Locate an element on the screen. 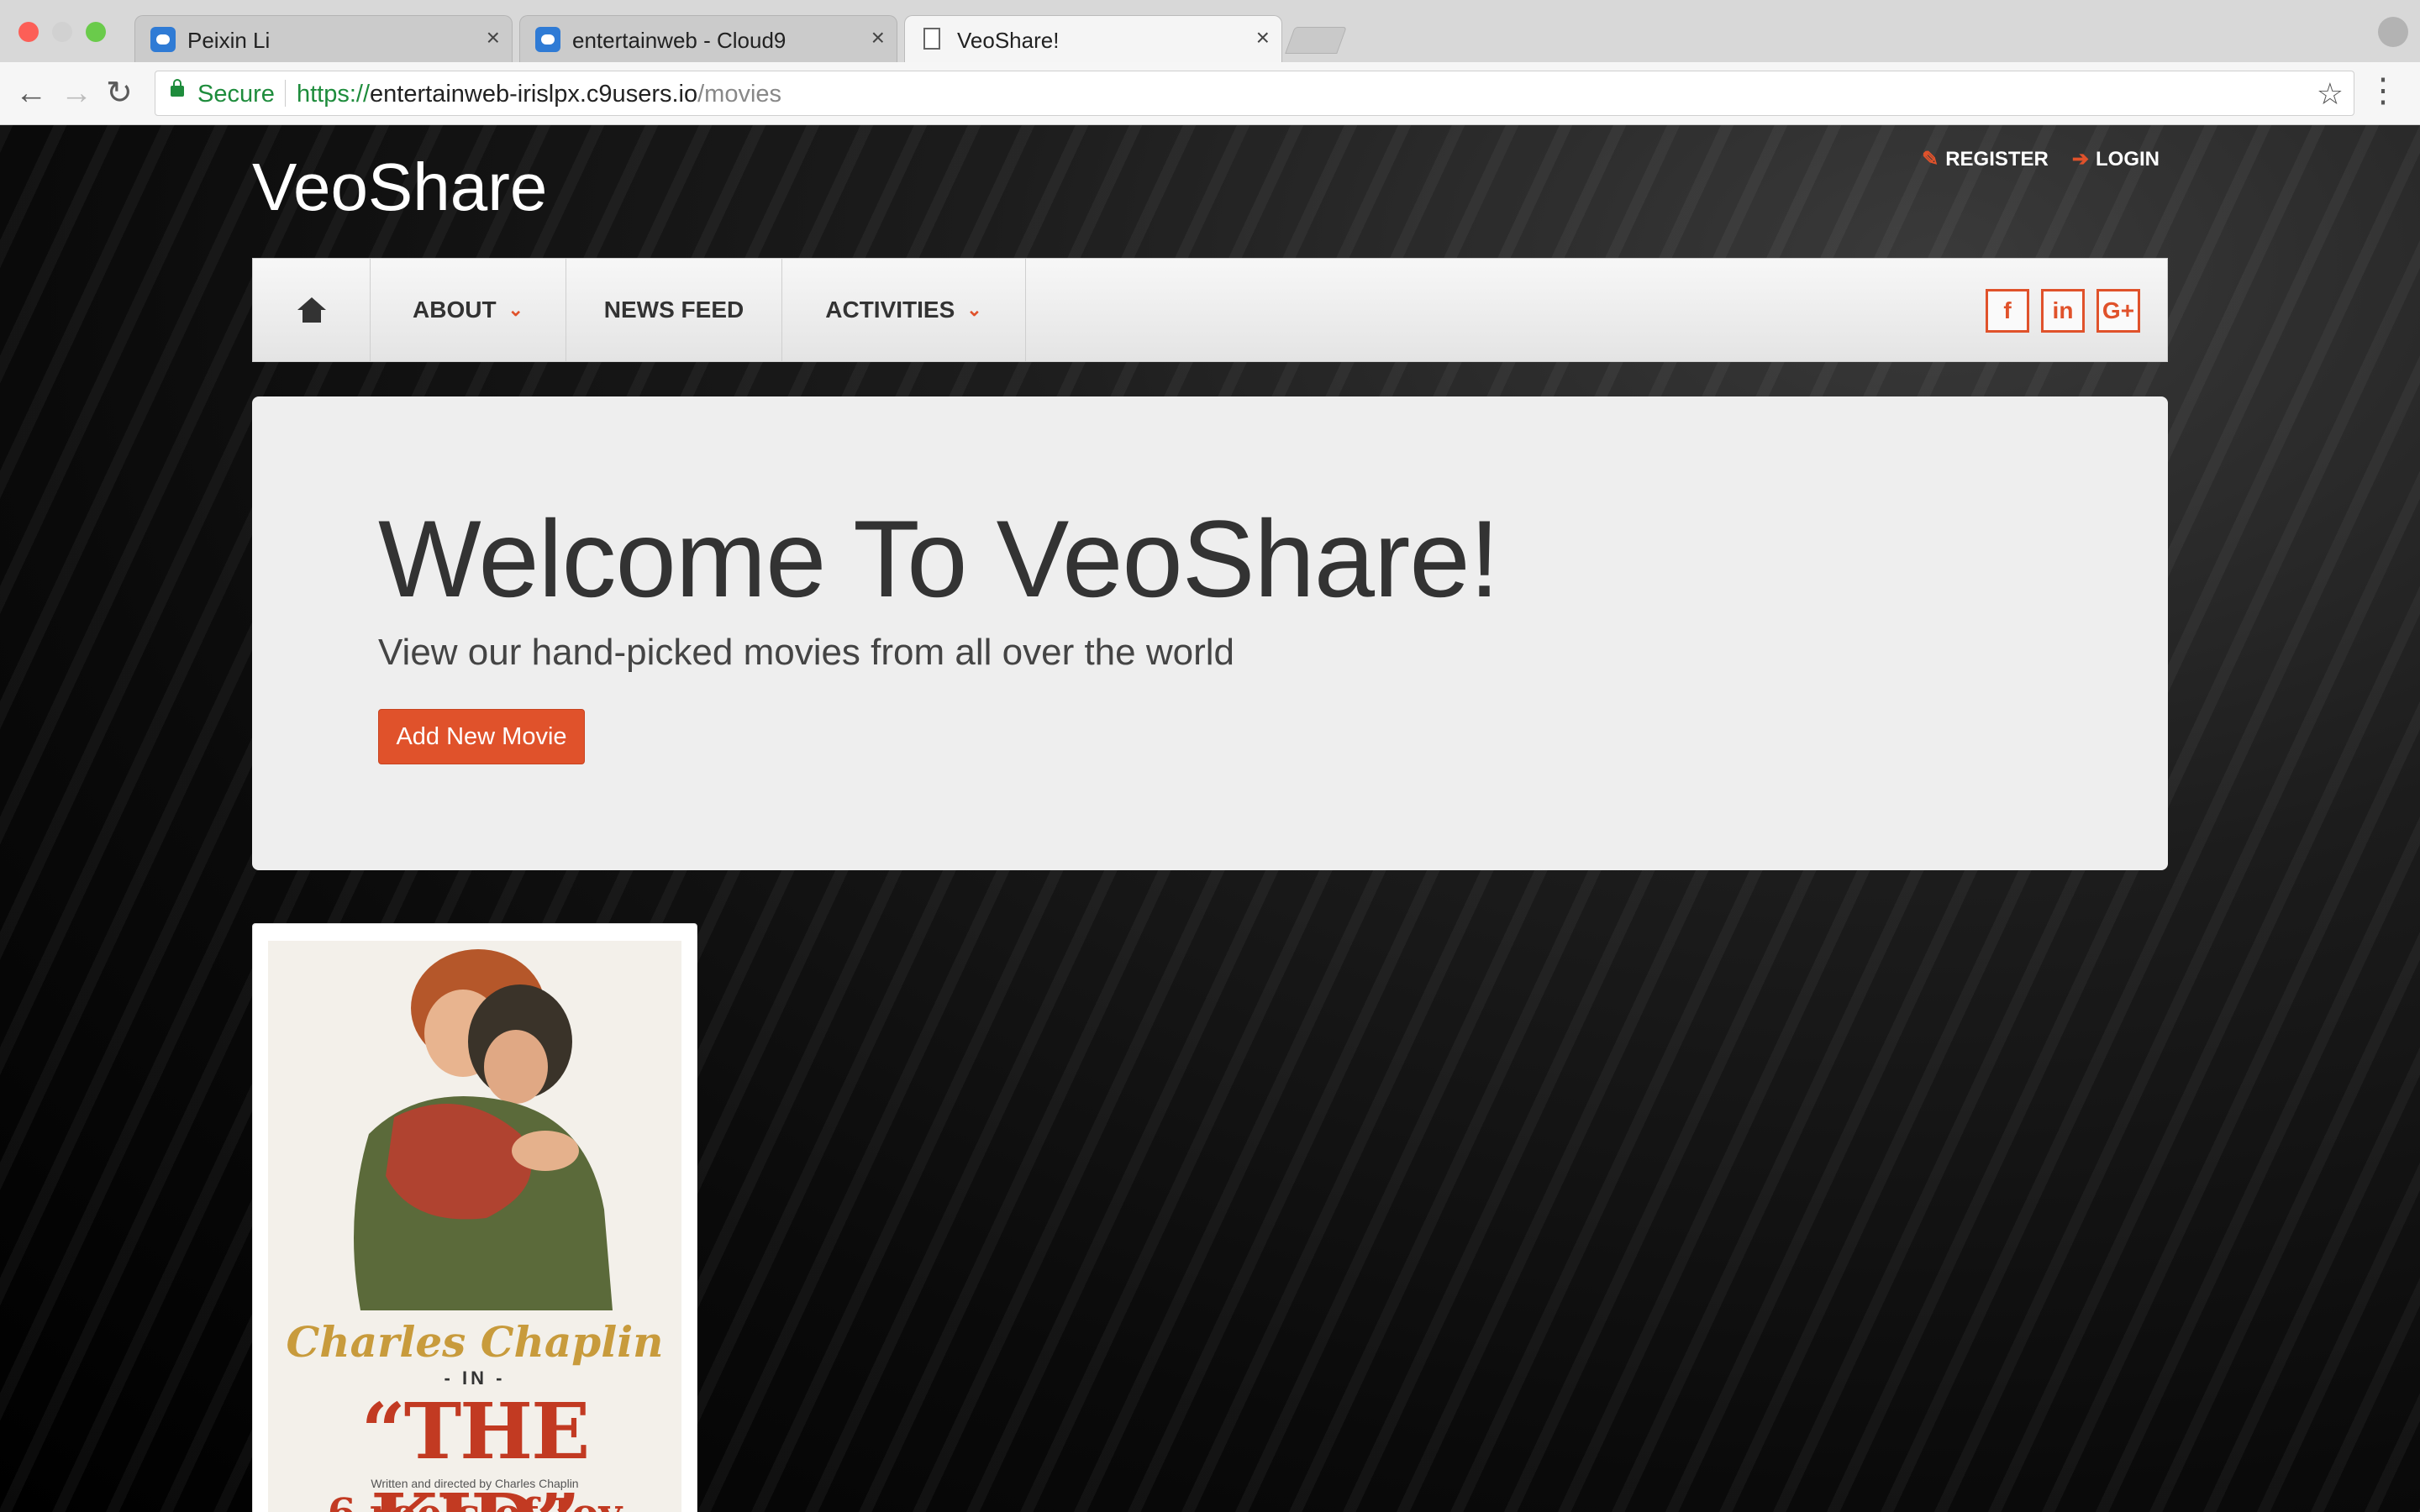 This screenshot has width=2420, height=1512. bookmark-star-icon: ☆ is located at coordinates (2330, 94).